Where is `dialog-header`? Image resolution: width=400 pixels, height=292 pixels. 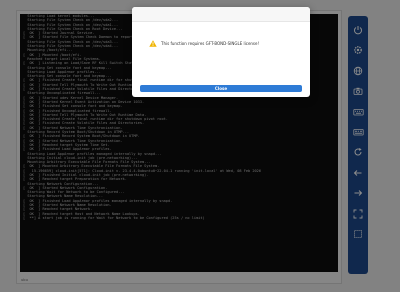
dialog-header is located at coordinates (221, 14).